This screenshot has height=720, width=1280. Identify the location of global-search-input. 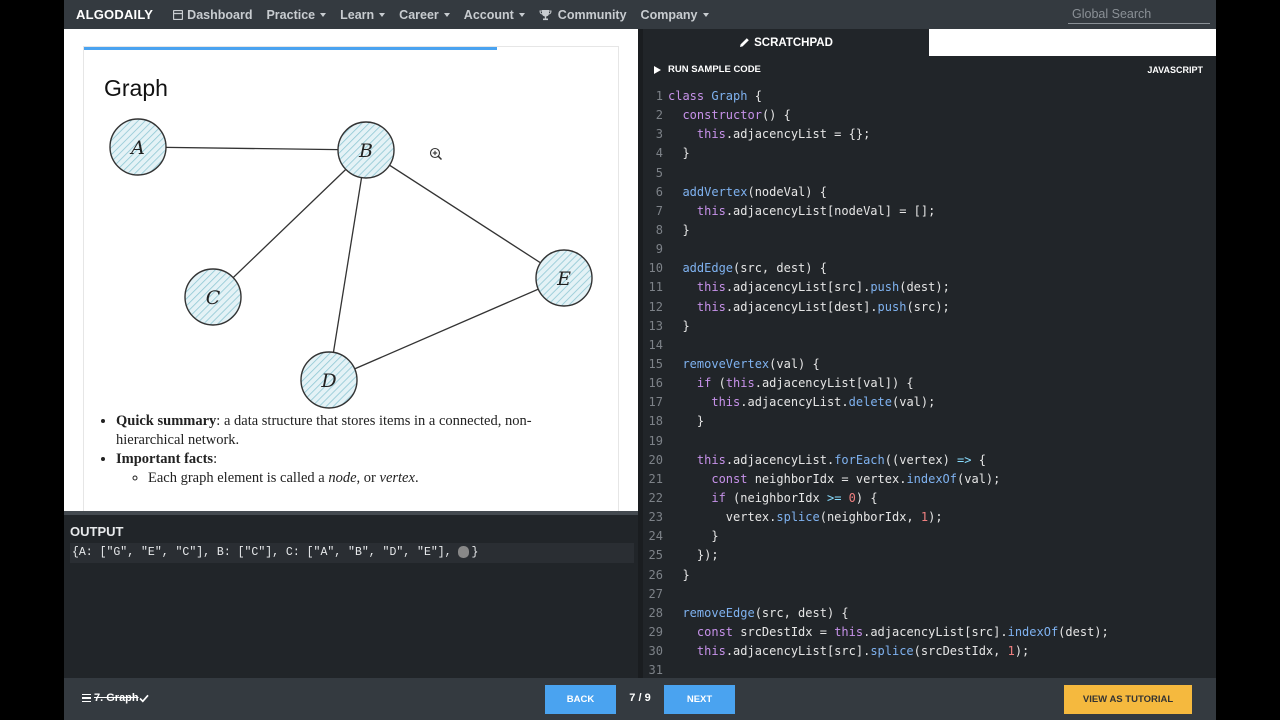
(1139, 14).